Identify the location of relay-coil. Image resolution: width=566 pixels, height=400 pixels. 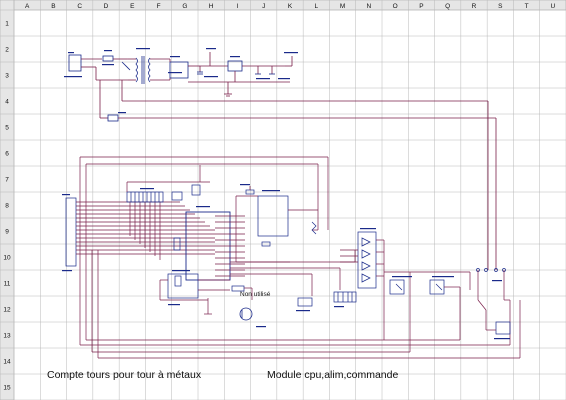
(113, 118).